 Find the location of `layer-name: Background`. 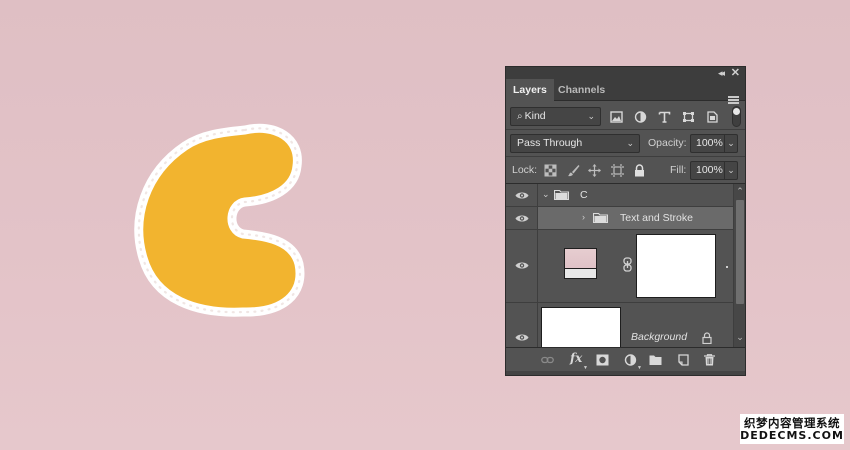

layer-name: Background is located at coordinates (659, 337).